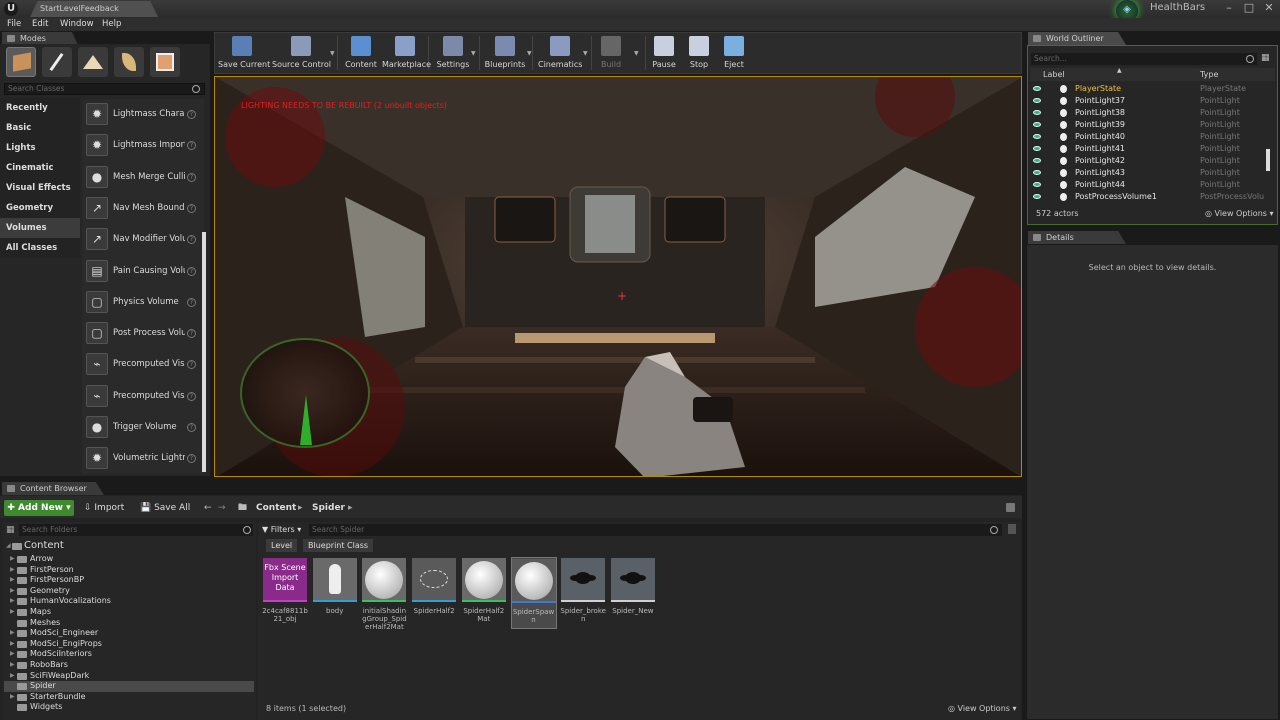 This screenshot has height=720, width=1280. I want to click on outliner-header-type: Type, so click(1230, 74).